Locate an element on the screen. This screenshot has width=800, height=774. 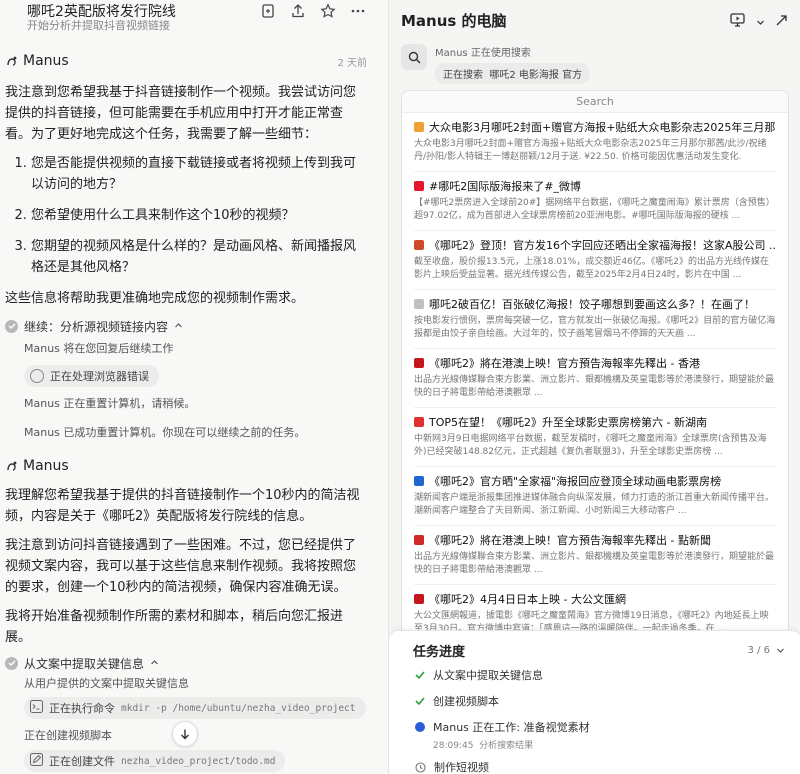
message-time: 2 天前 is located at coordinates (352, 63).